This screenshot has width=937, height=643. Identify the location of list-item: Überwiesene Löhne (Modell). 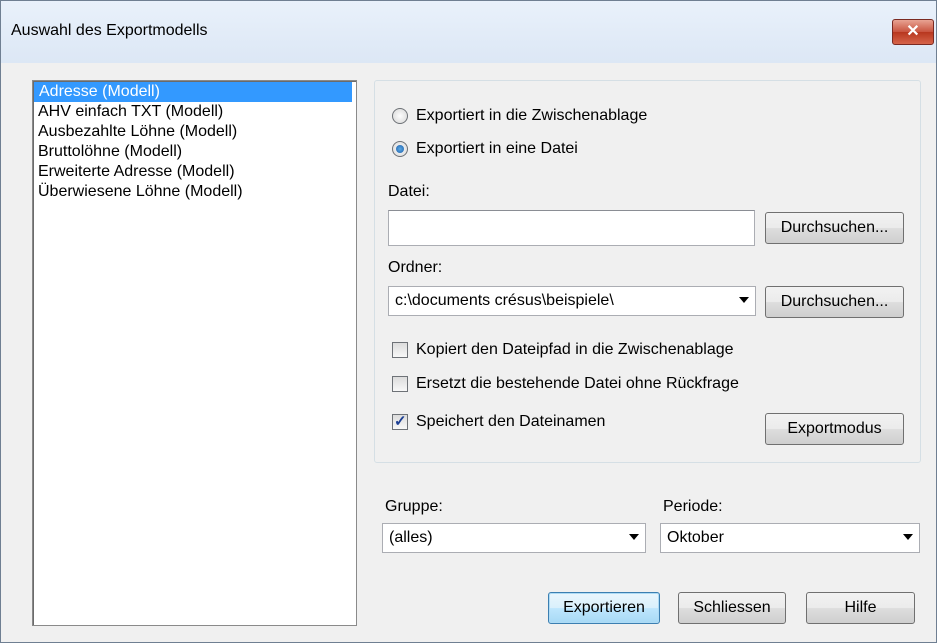
(194, 192).